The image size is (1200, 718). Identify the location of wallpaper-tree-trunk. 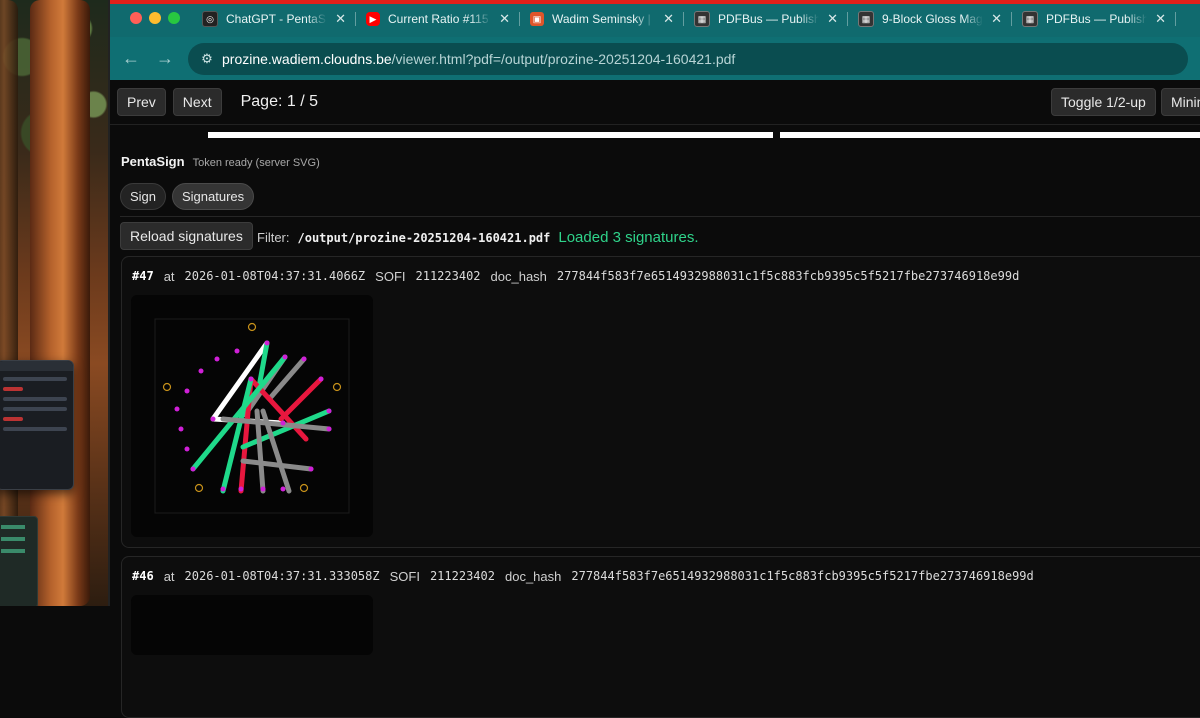
(60, 303).